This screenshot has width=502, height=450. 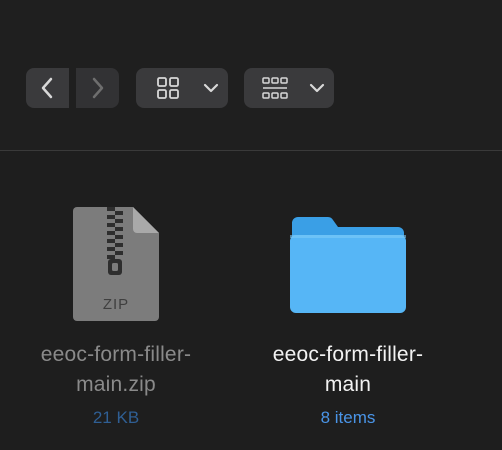 What do you see at coordinates (348, 354) in the screenshot?
I see `folder-name-line: eeoc-form-filler-` at bounding box center [348, 354].